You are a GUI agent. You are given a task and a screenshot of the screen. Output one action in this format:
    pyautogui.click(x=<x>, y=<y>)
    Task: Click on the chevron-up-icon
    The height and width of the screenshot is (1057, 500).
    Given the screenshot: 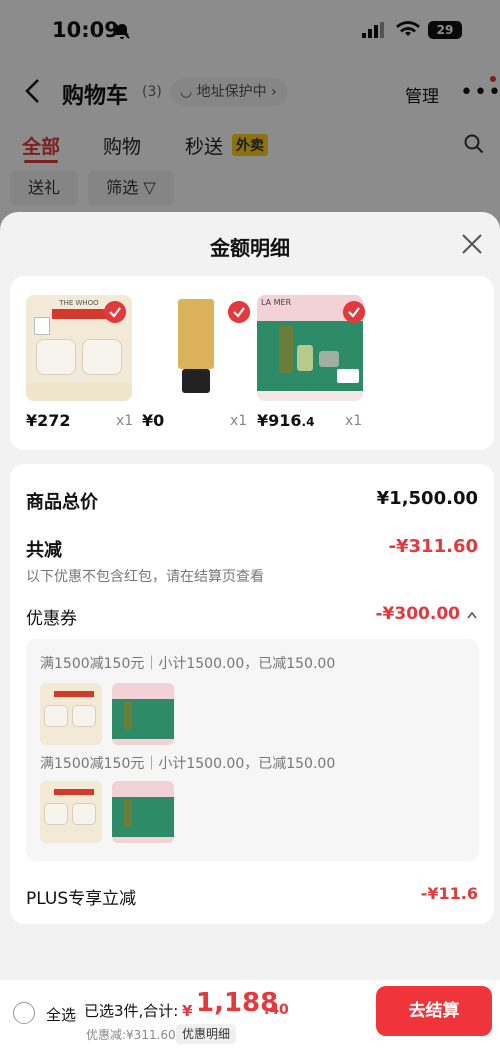 What is the action you would take?
    pyautogui.click(x=472, y=615)
    